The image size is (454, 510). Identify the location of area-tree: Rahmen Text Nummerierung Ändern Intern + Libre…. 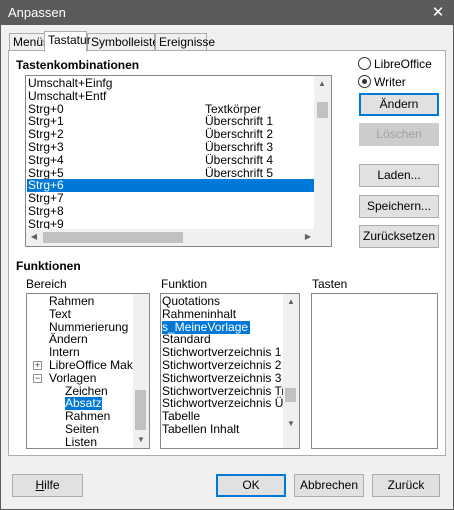
(88, 371).